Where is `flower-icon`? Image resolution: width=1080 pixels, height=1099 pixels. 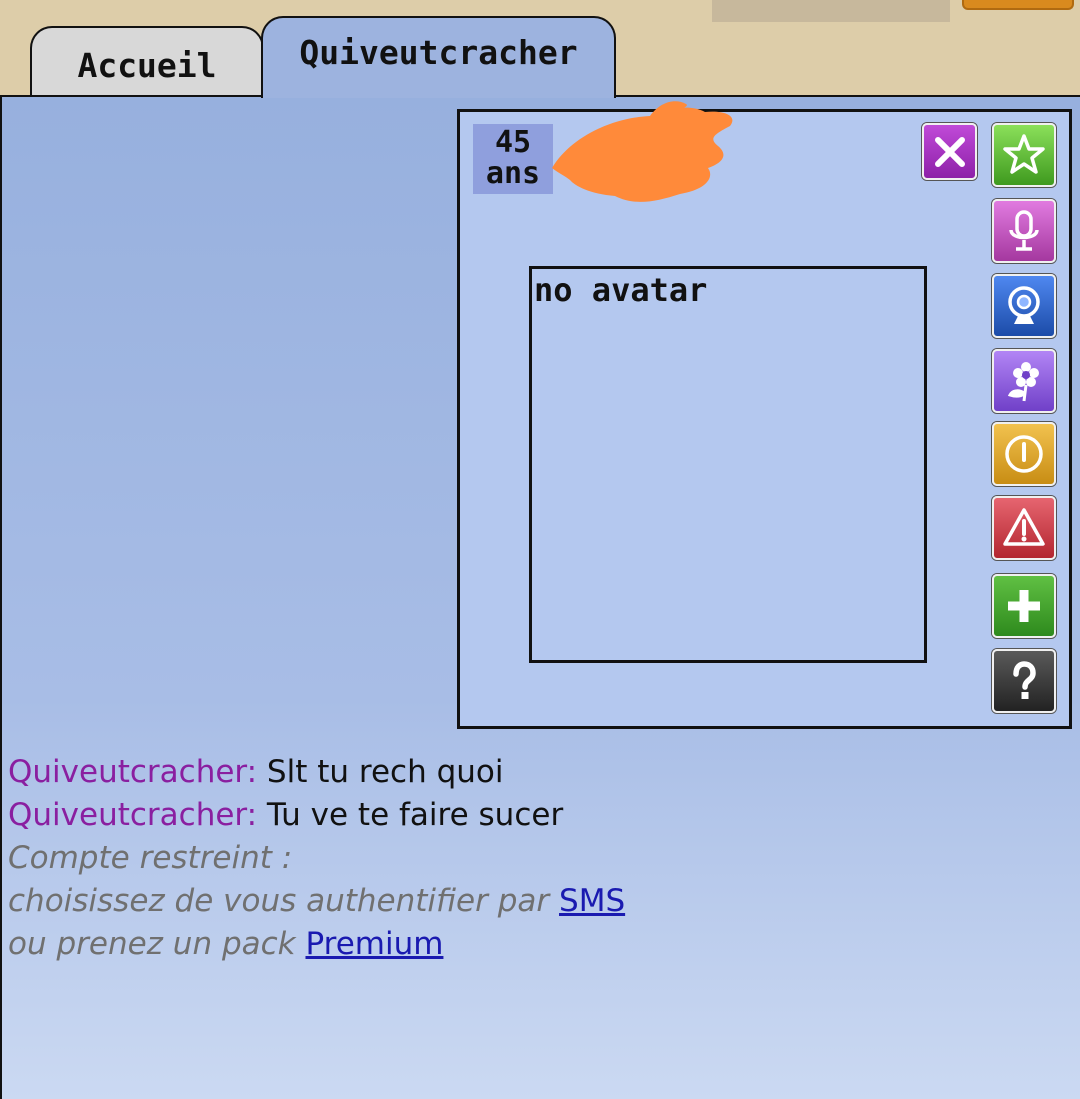
flower-icon is located at coordinates (1023, 382).